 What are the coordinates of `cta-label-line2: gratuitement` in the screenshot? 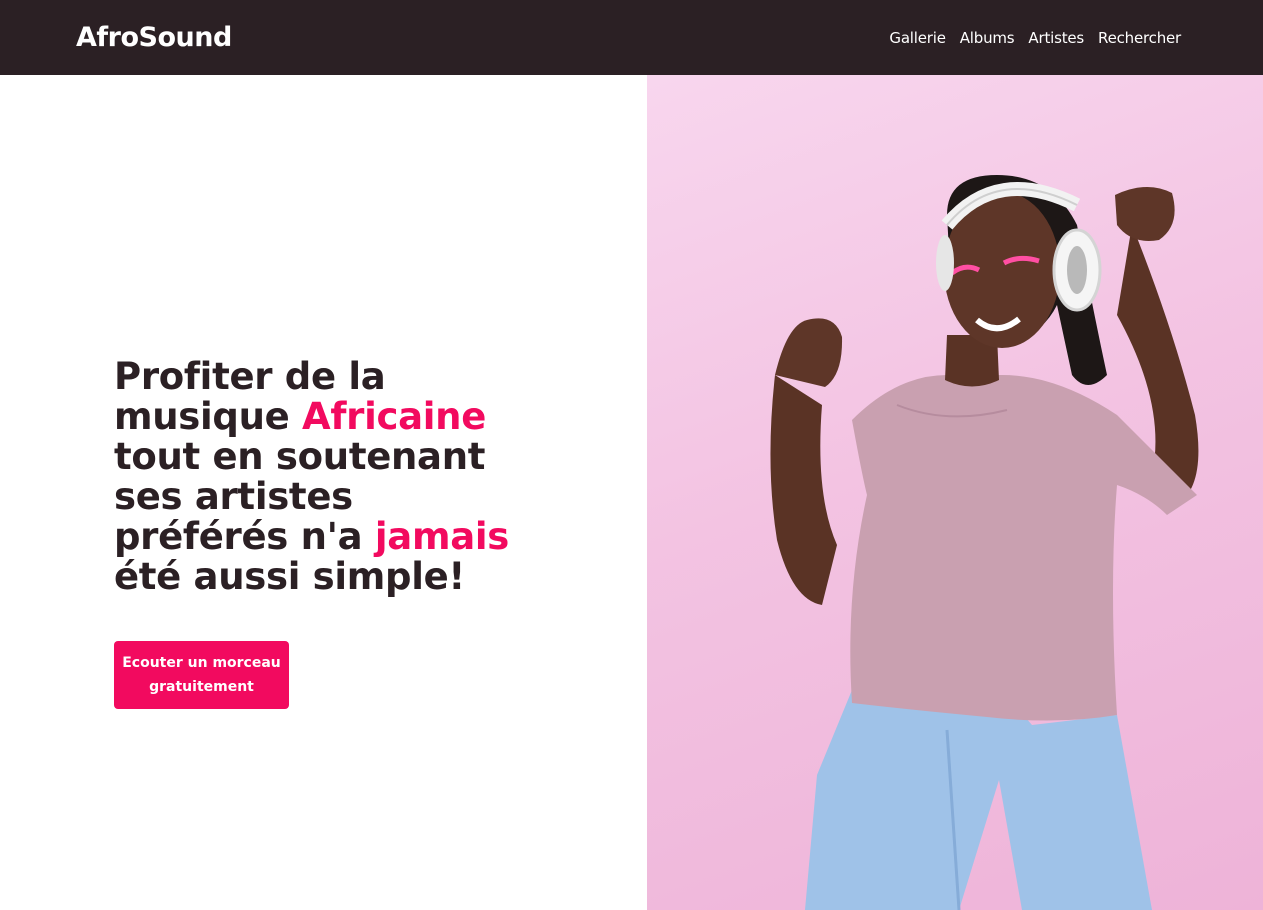 It's located at (201, 687).